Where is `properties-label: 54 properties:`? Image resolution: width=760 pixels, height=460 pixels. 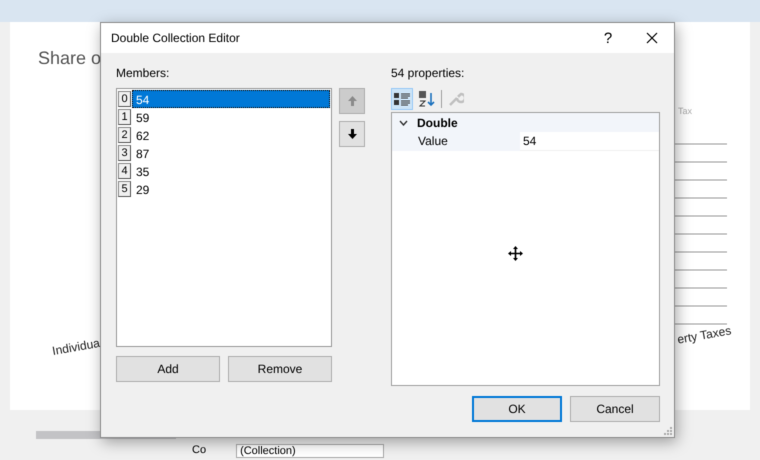 properties-label: 54 properties: is located at coordinates (427, 73).